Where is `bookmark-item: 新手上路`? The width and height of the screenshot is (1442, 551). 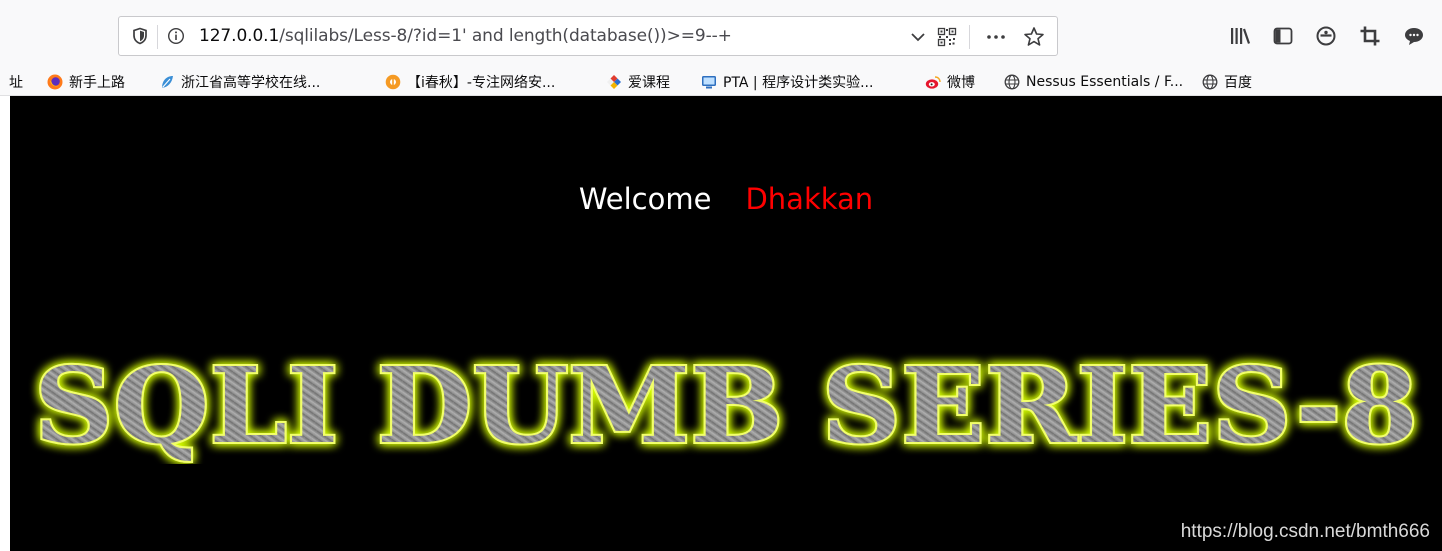
bookmark-item: 新手上路 is located at coordinates (86, 82).